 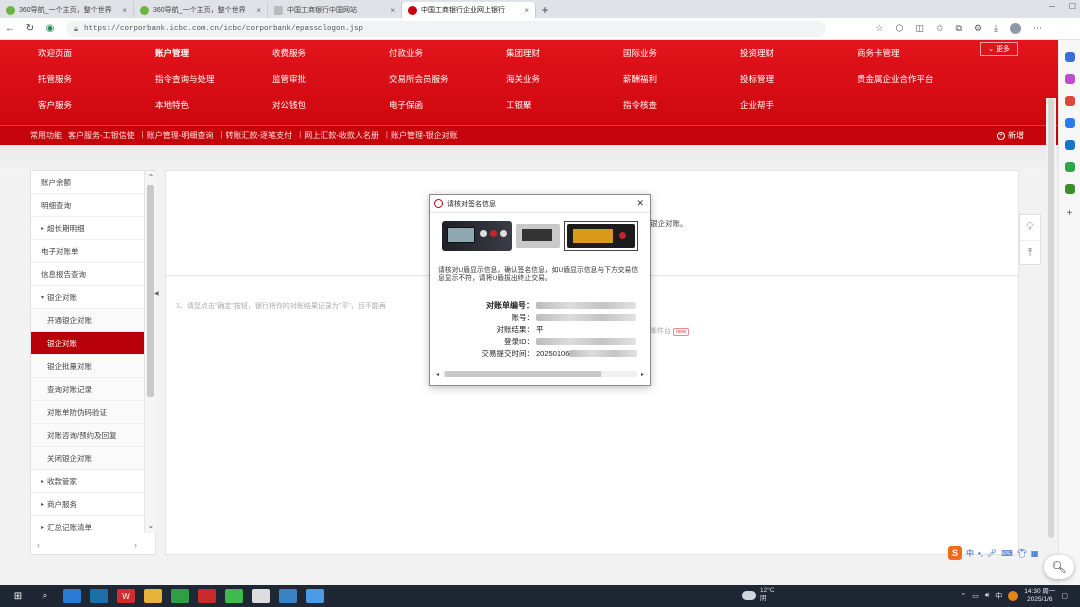 I want to click on sidebar-item: 关闭银企对账, so click(x=87, y=458).